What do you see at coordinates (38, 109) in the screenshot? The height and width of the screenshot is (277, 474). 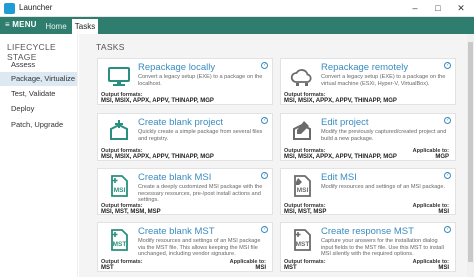 I see `sidebar-item-deploy: Deploy` at bounding box center [38, 109].